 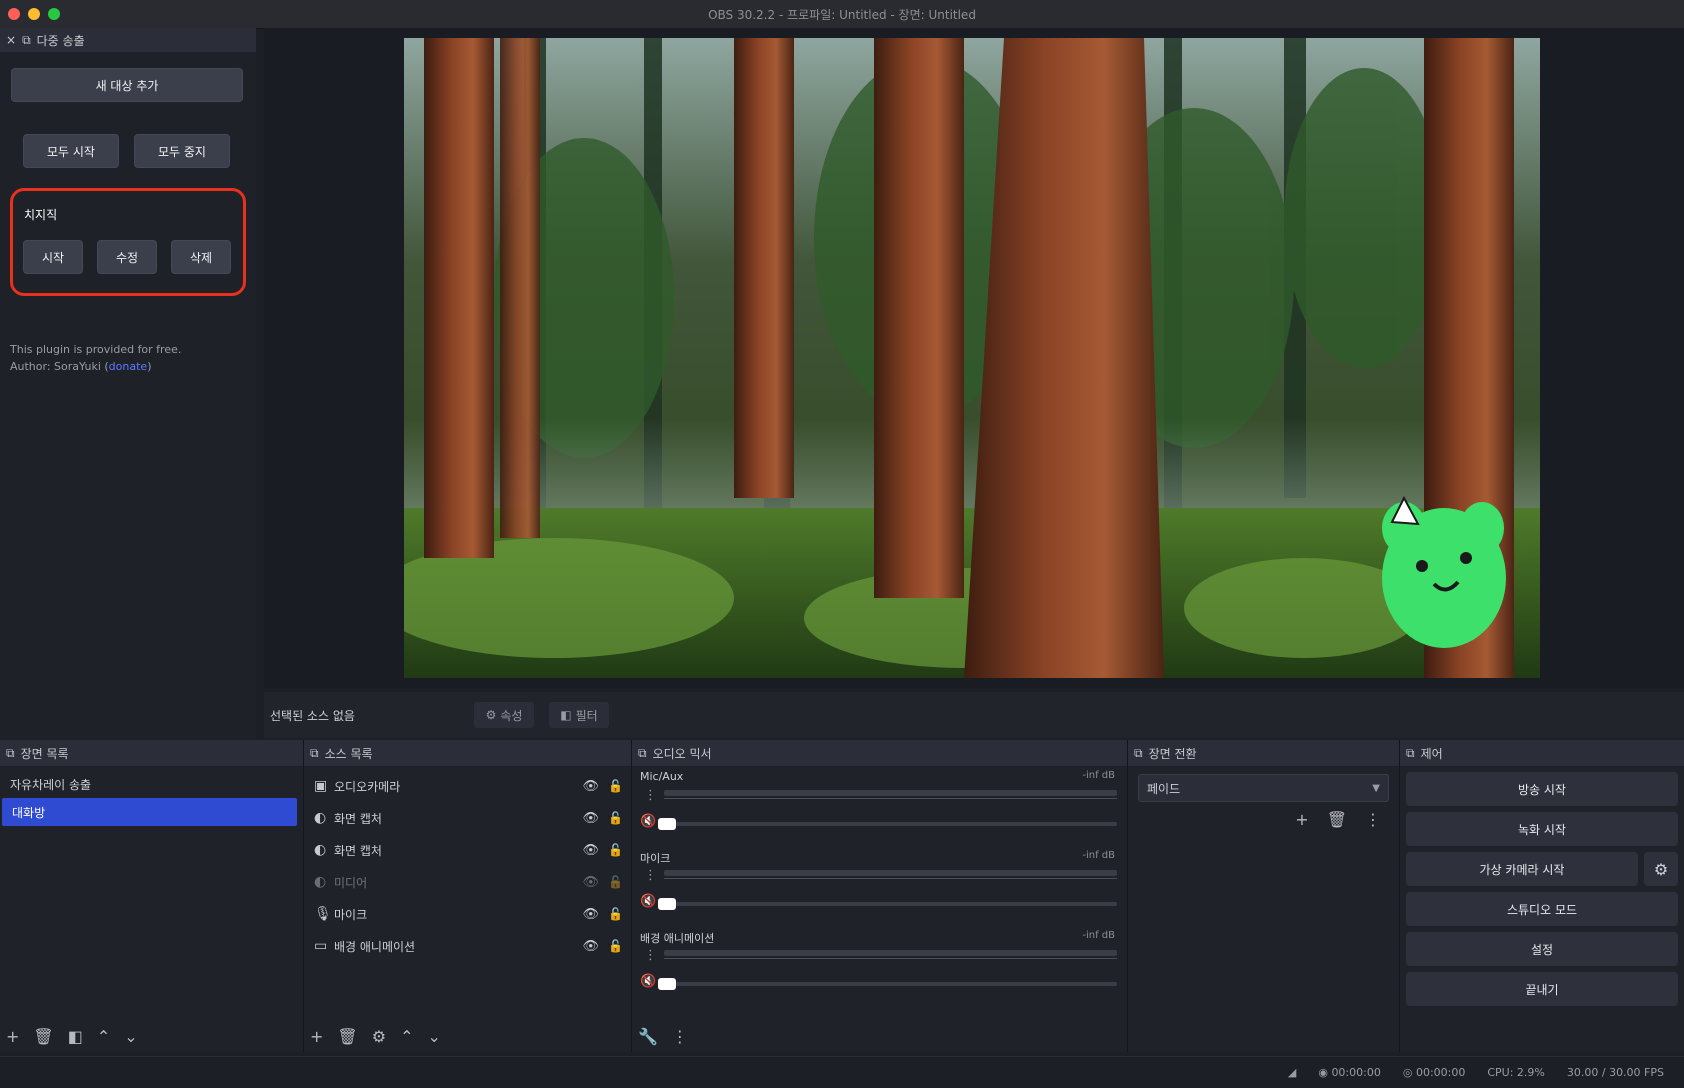 I want to click on settings-button: 설정, so click(x=1542, y=949).